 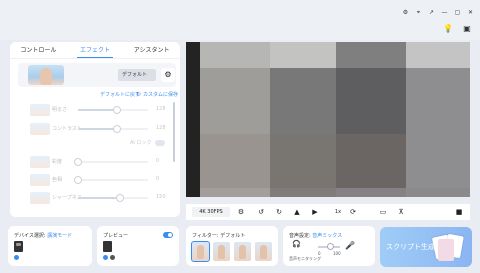 I want to click on preview-toggle, so click(x=168, y=235).